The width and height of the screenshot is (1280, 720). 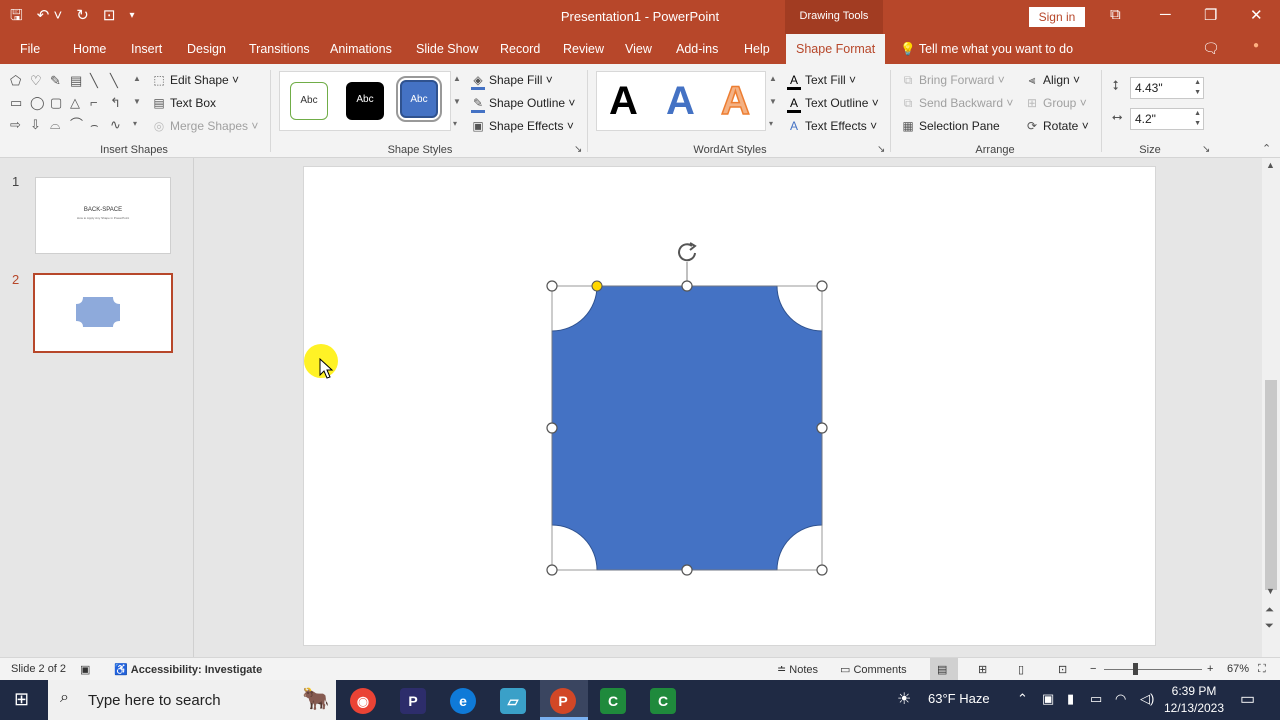 I want to click on tab-transitions: Transitions, so click(x=279, y=49).